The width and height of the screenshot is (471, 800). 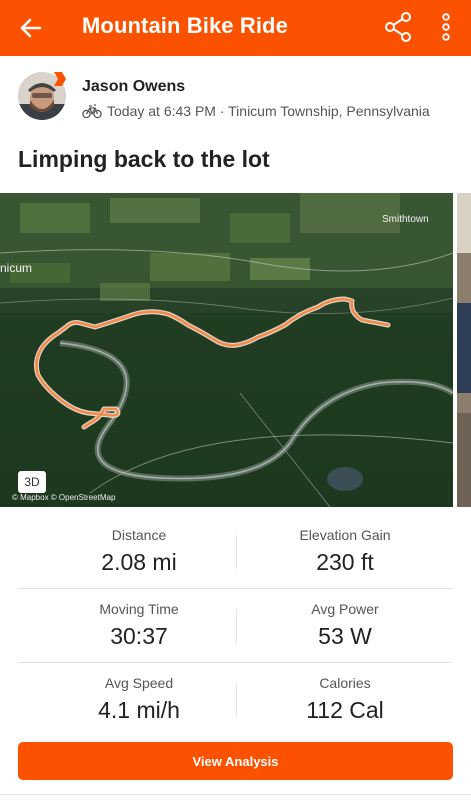 What do you see at coordinates (60, 79) in the screenshot?
I see `premium-badge-icon` at bounding box center [60, 79].